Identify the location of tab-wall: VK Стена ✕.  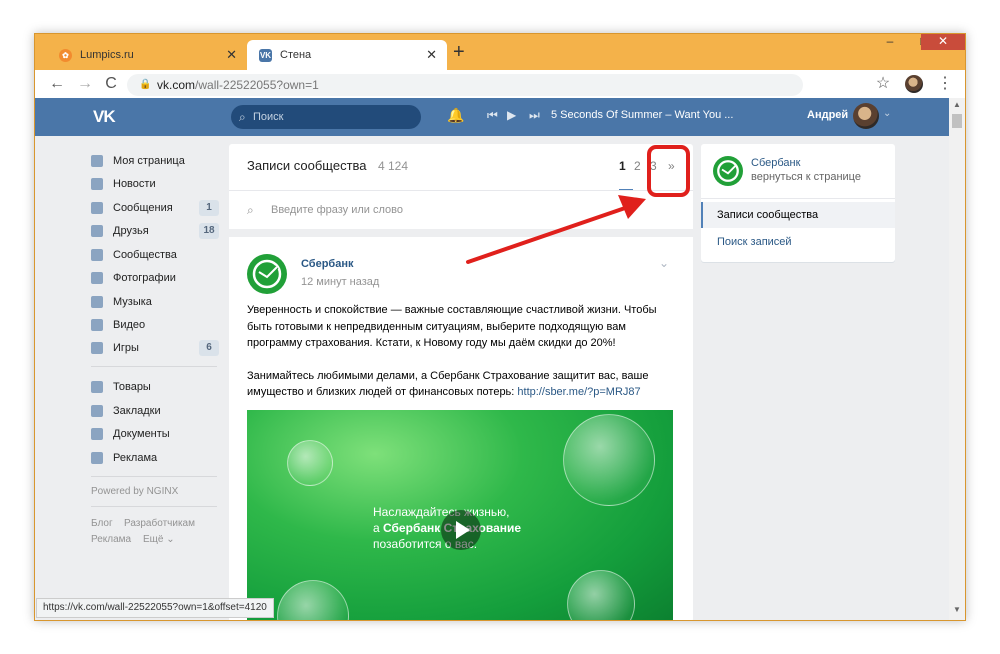
(347, 55).